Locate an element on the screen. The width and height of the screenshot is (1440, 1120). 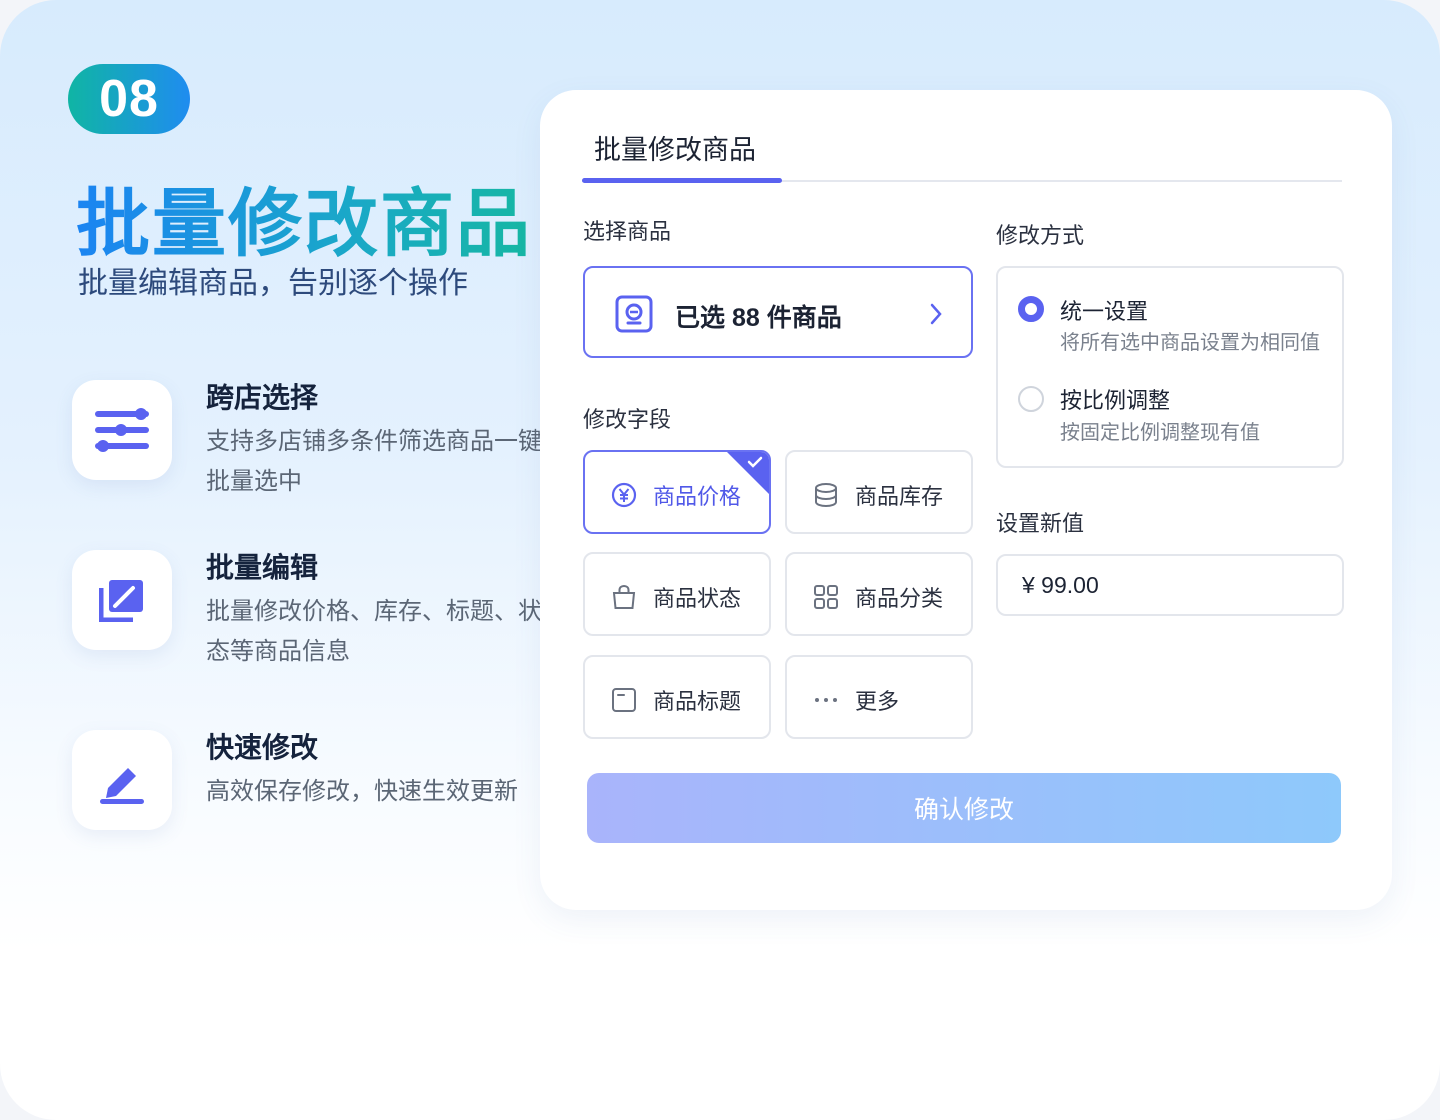
hero-subtitle: 批量编辑商品，告别逐个操作 is located at coordinates (273, 283).